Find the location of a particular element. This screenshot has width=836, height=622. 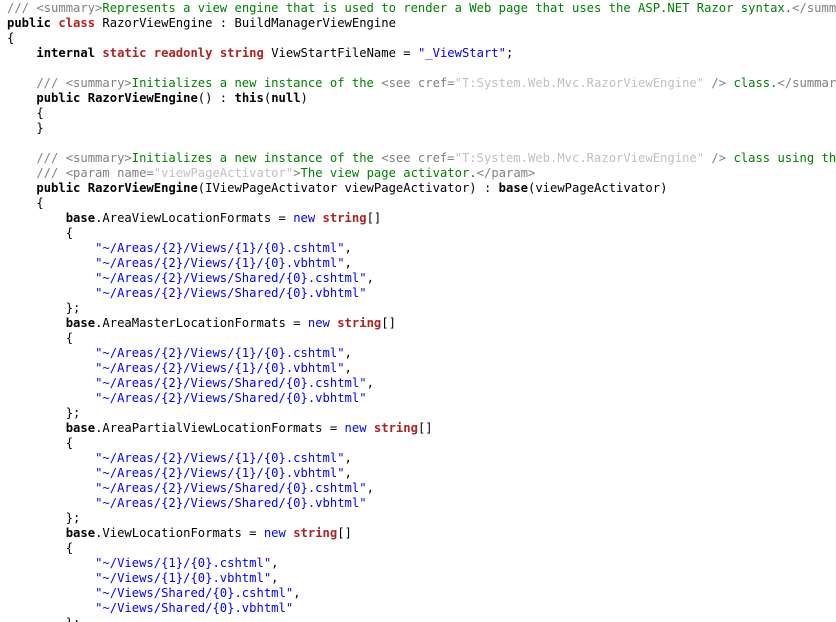

code-line: "~/Views/{1}/{0}.vbhtml", is located at coordinates (421, 578).